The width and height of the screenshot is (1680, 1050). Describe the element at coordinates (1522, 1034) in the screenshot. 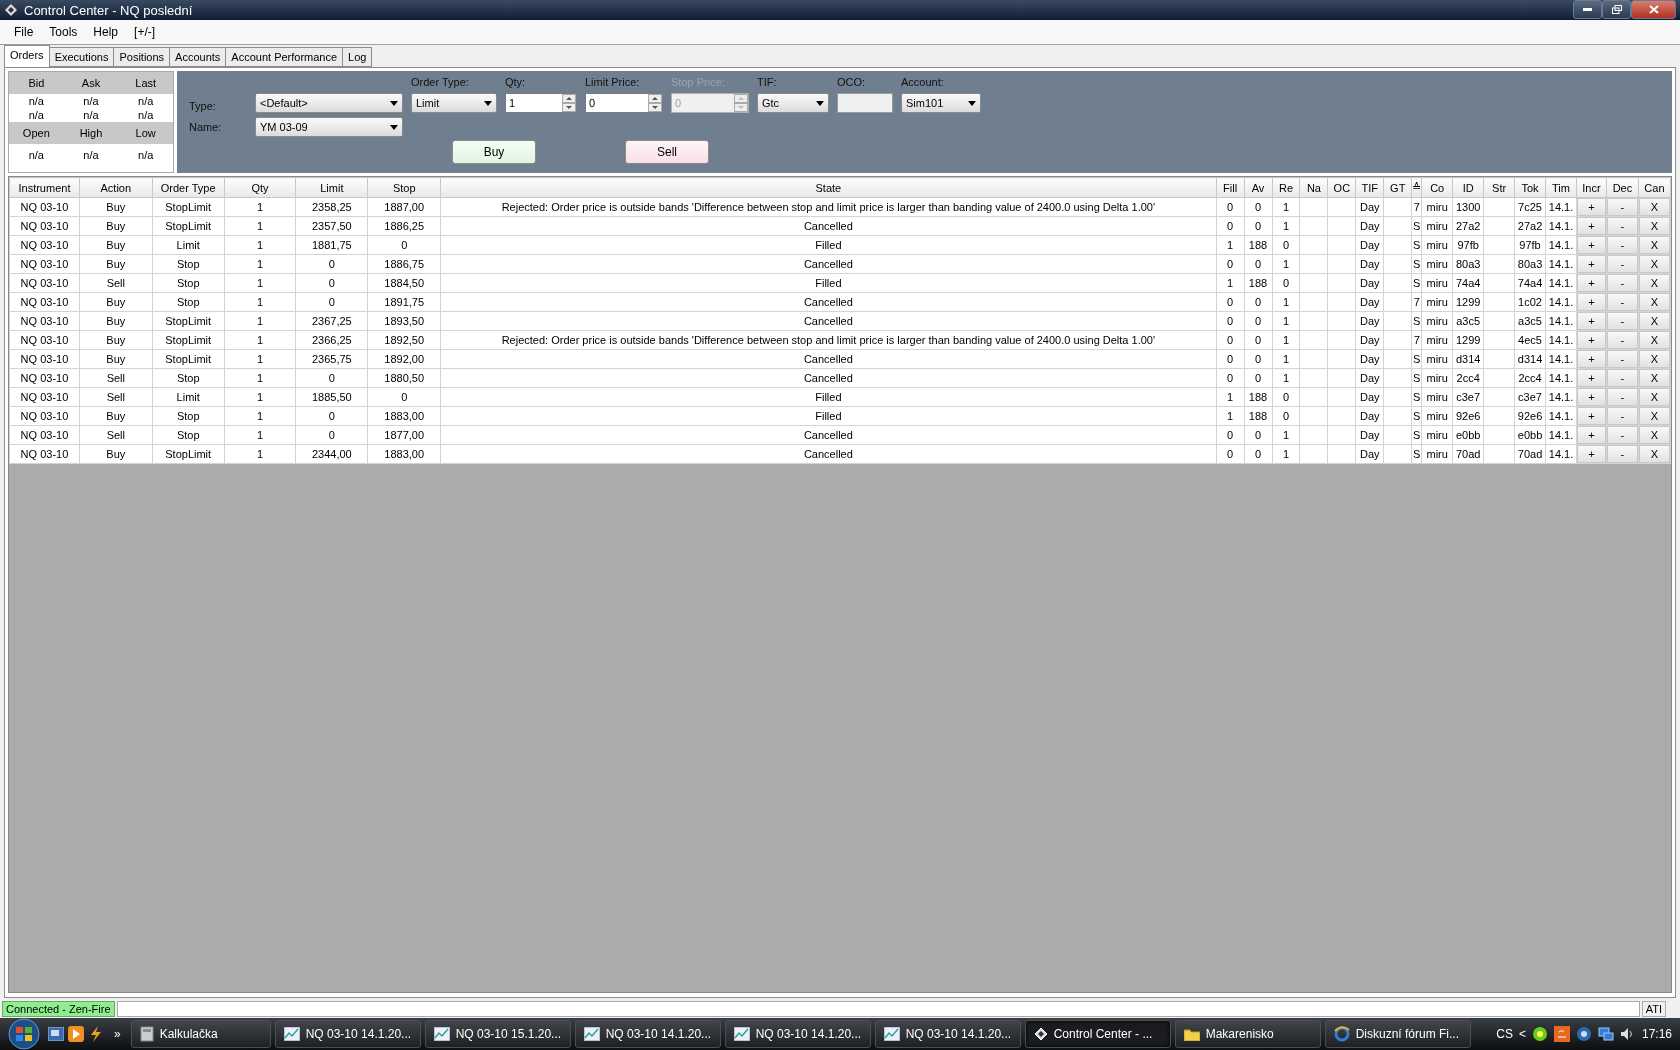

I see `tray-expand: <` at that location.